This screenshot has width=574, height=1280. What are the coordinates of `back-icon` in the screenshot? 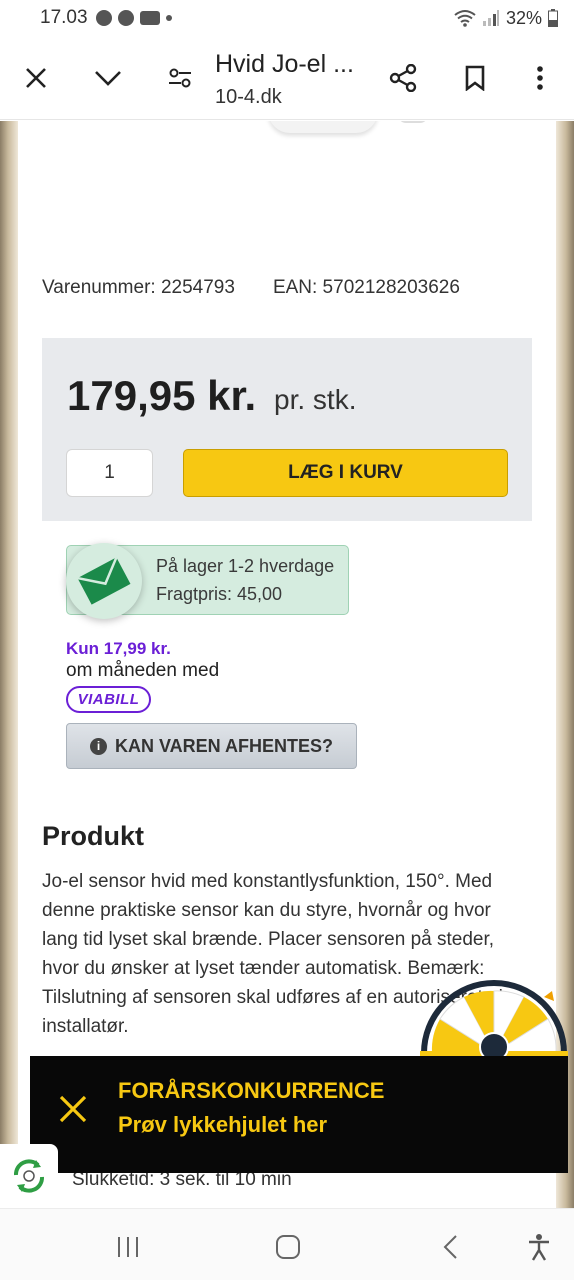 It's located at (450, 1247).